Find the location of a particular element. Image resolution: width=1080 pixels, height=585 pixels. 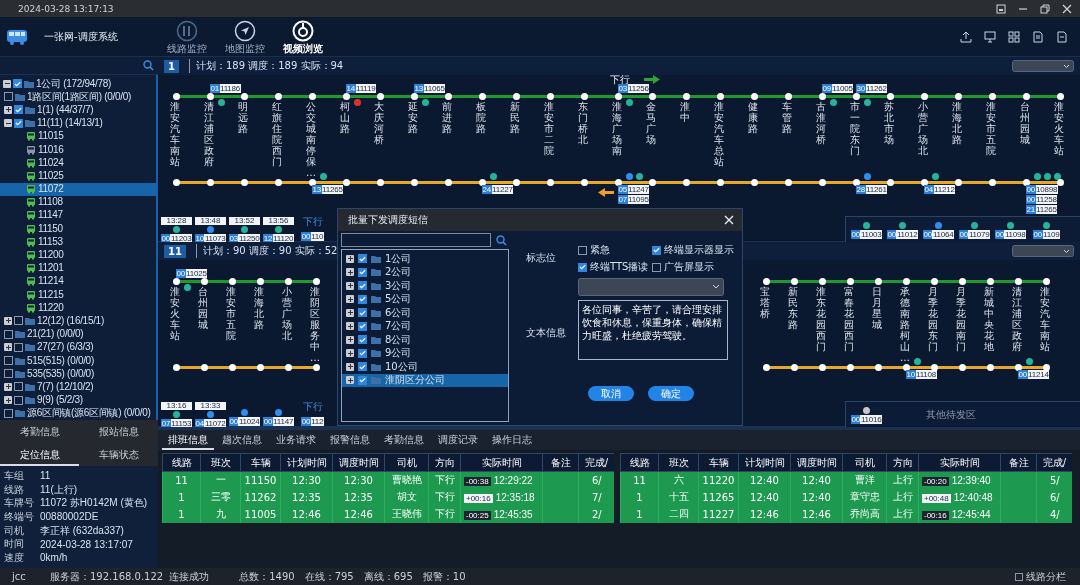

sidebar-tab: 考勤信息 is located at coordinates (39, 431).